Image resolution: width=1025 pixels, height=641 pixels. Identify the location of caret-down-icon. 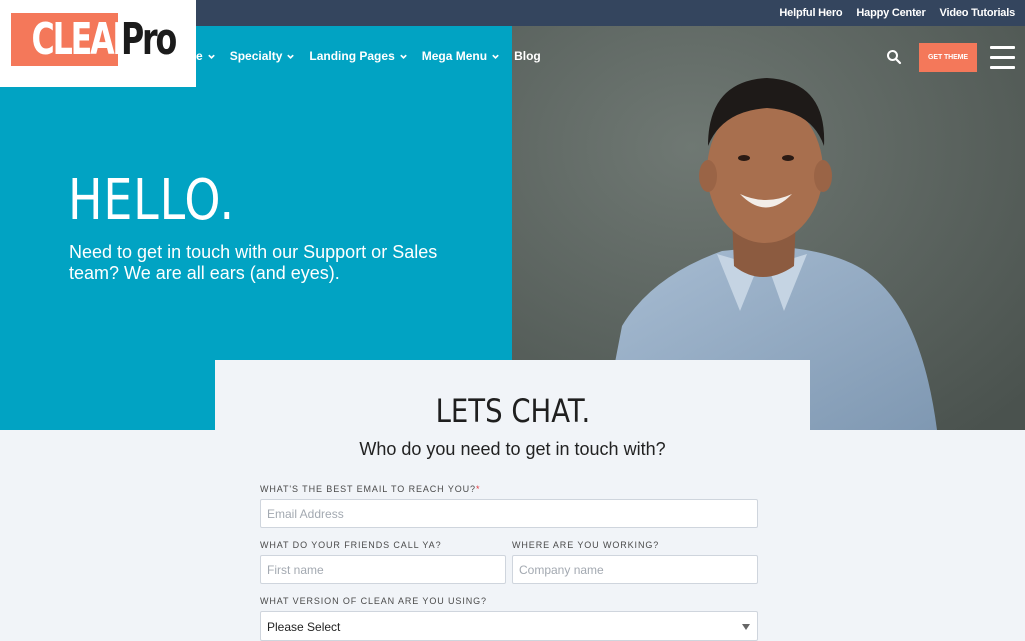
(746, 627).